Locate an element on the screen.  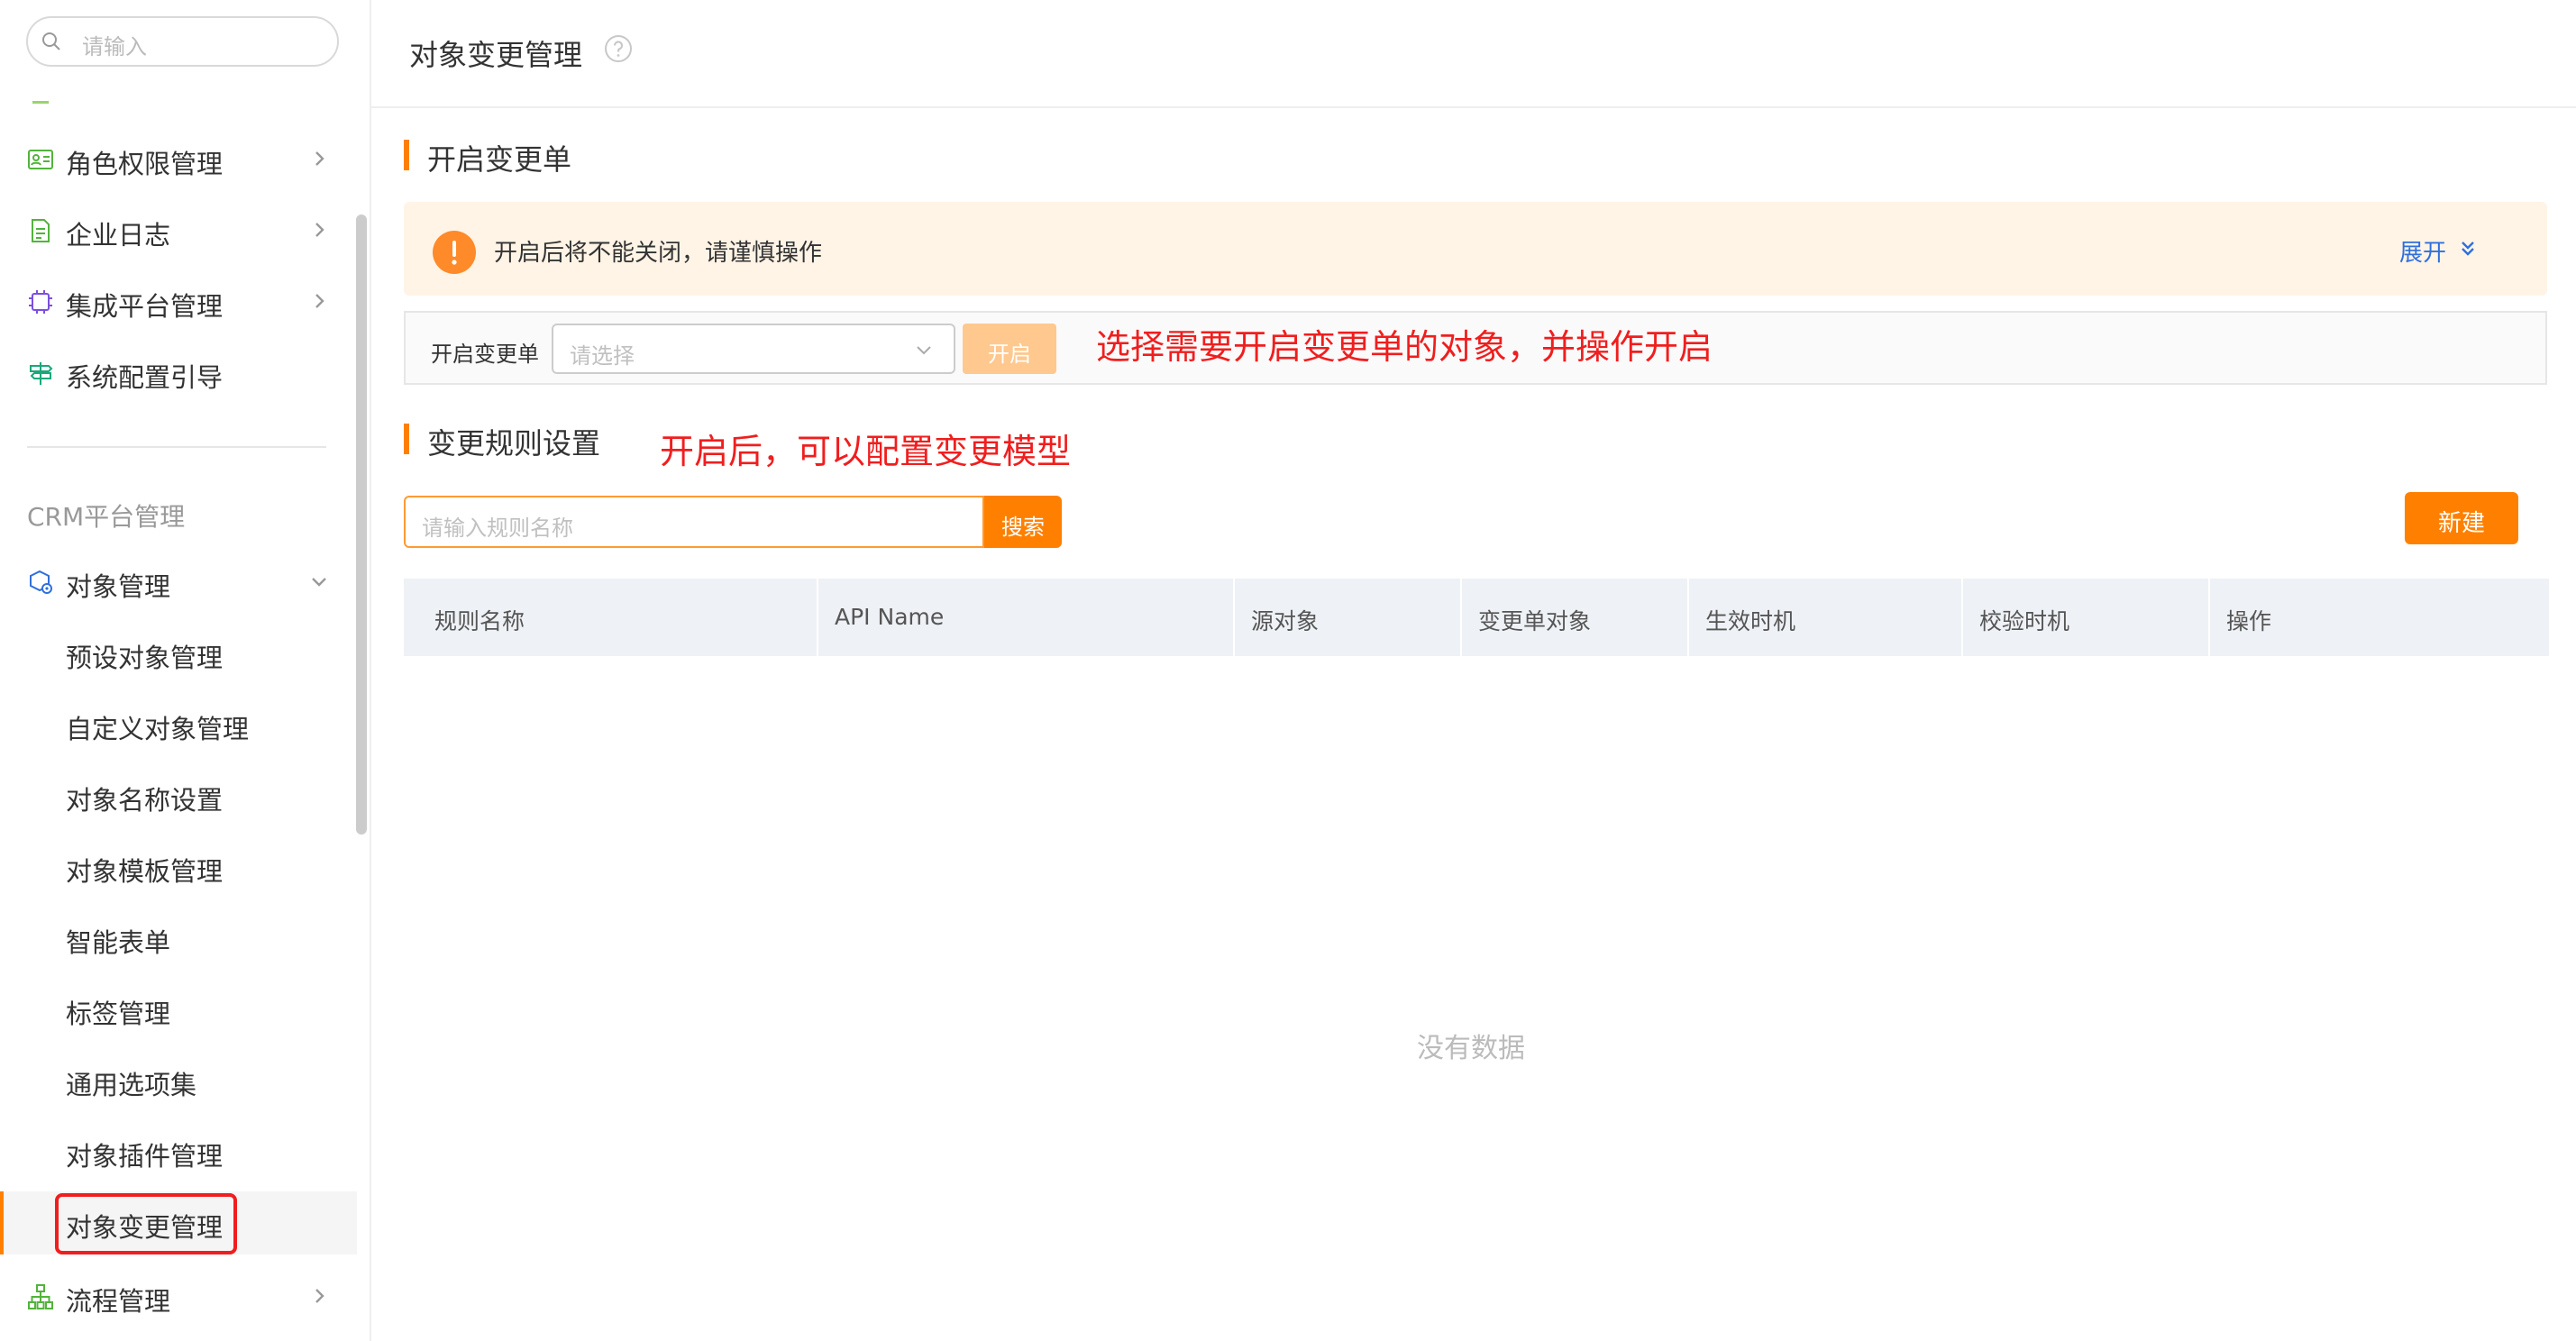
sidebar-subitem-label: 对象插件管理 is located at coordinates (145, 1157).